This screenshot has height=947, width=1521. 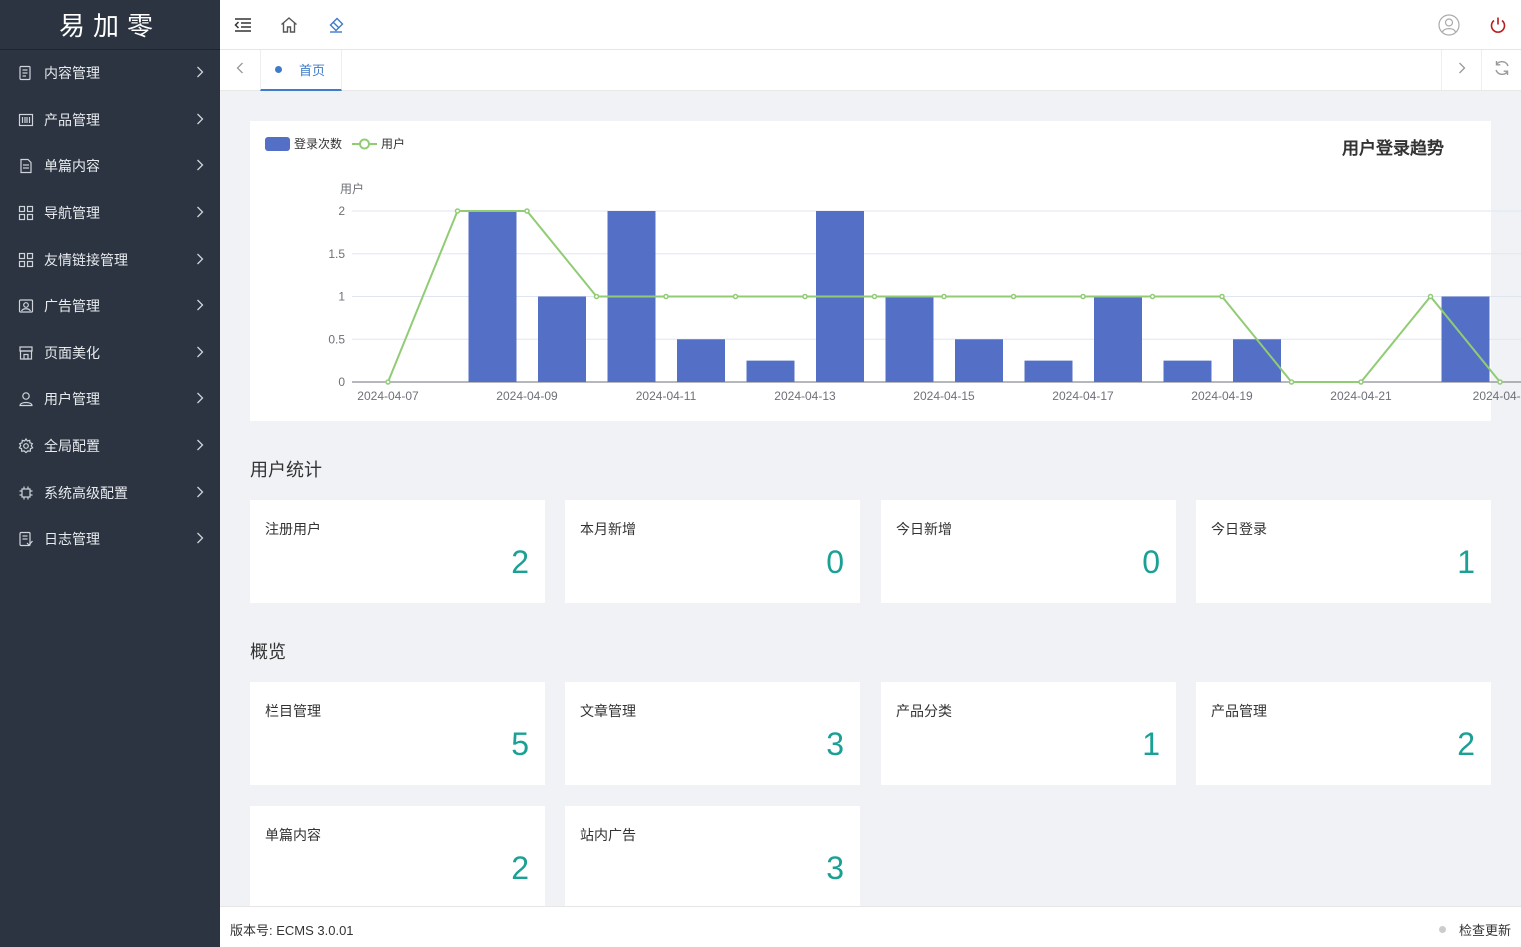 What do you see at coordinates (835, 744) in the screenshot?
I see `stat-value: 3` at bounding box center [835, 744].